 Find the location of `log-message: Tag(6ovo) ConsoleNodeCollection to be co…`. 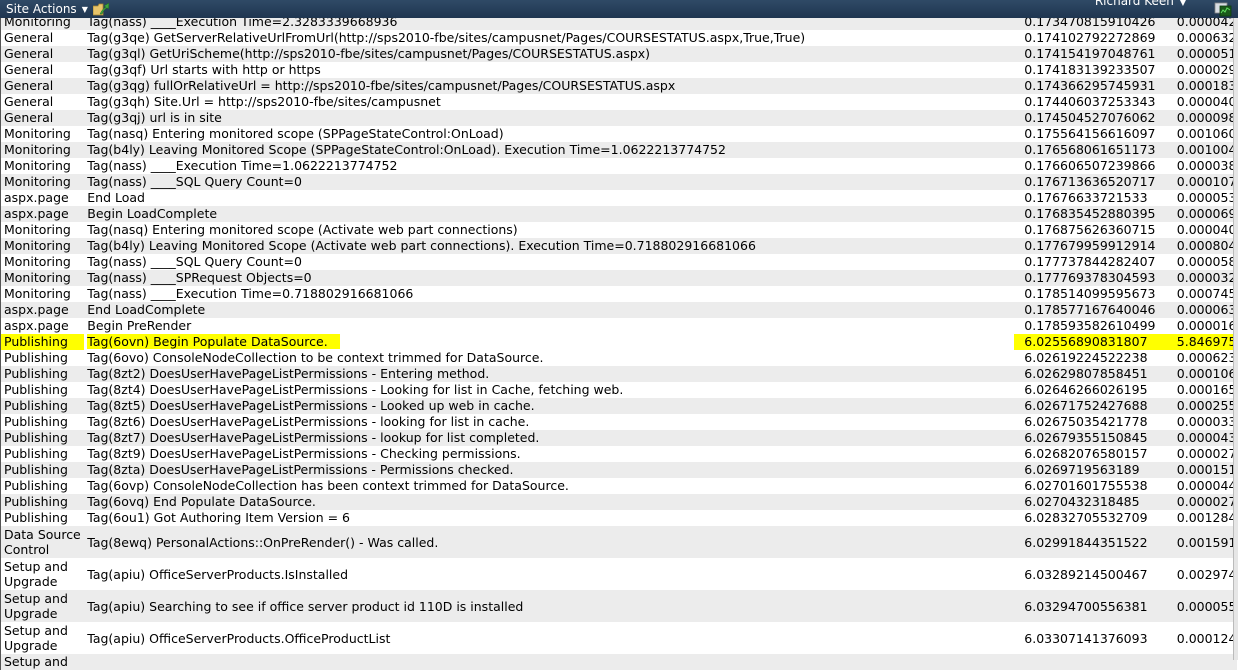

log-message: Tag(6ovo) ConsoleNodeCollection to be co… is located at coordinates (549, 358).